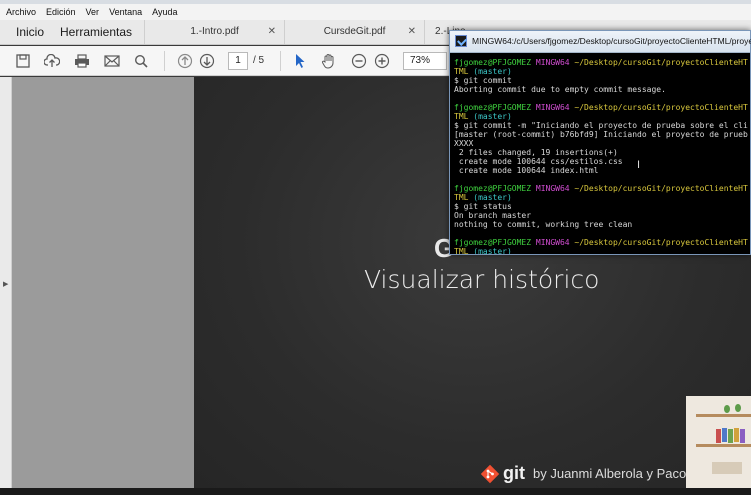 Image resolution: width=751 pixels, height=495 pixels. What do you see at coordinates (52, 61) in the screenshot?
I see `upload-cloud-icon` at bounding box center [52, 61].